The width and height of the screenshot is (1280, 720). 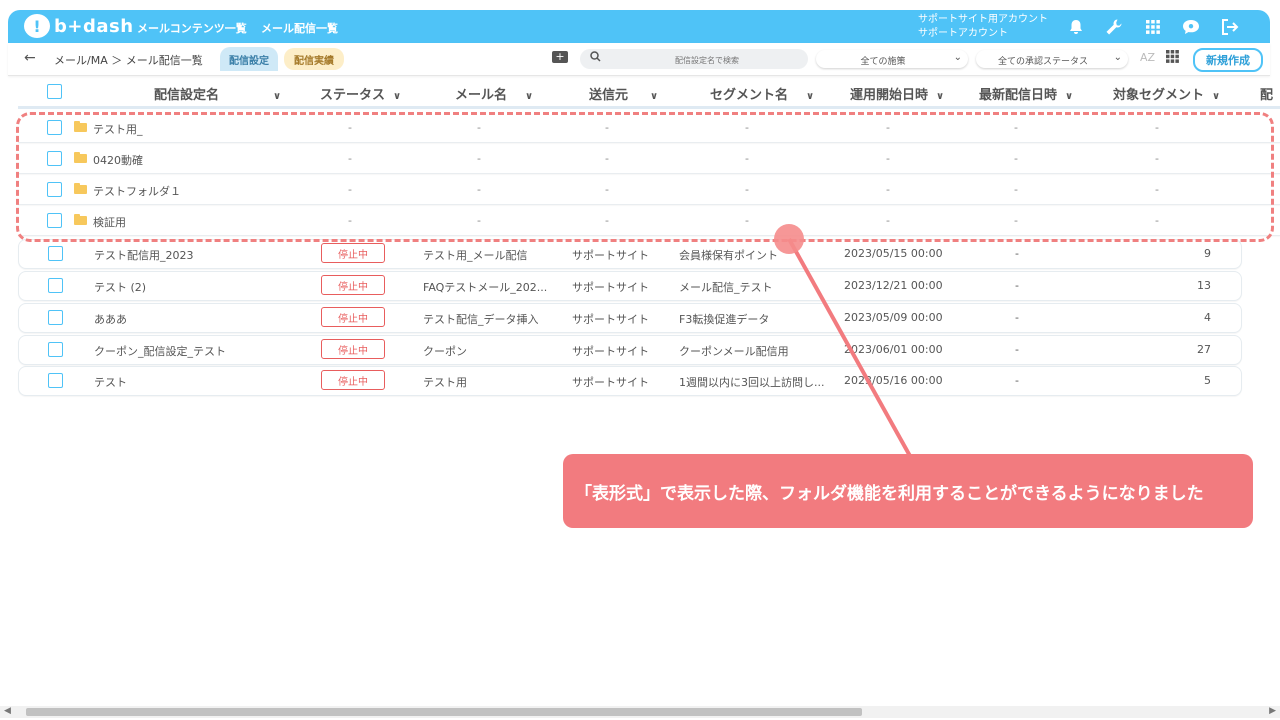 What do you see at coordinates (849, 347) in the screenshot?
I see `annotation-pointer-line` at bounding box center [849, 347].